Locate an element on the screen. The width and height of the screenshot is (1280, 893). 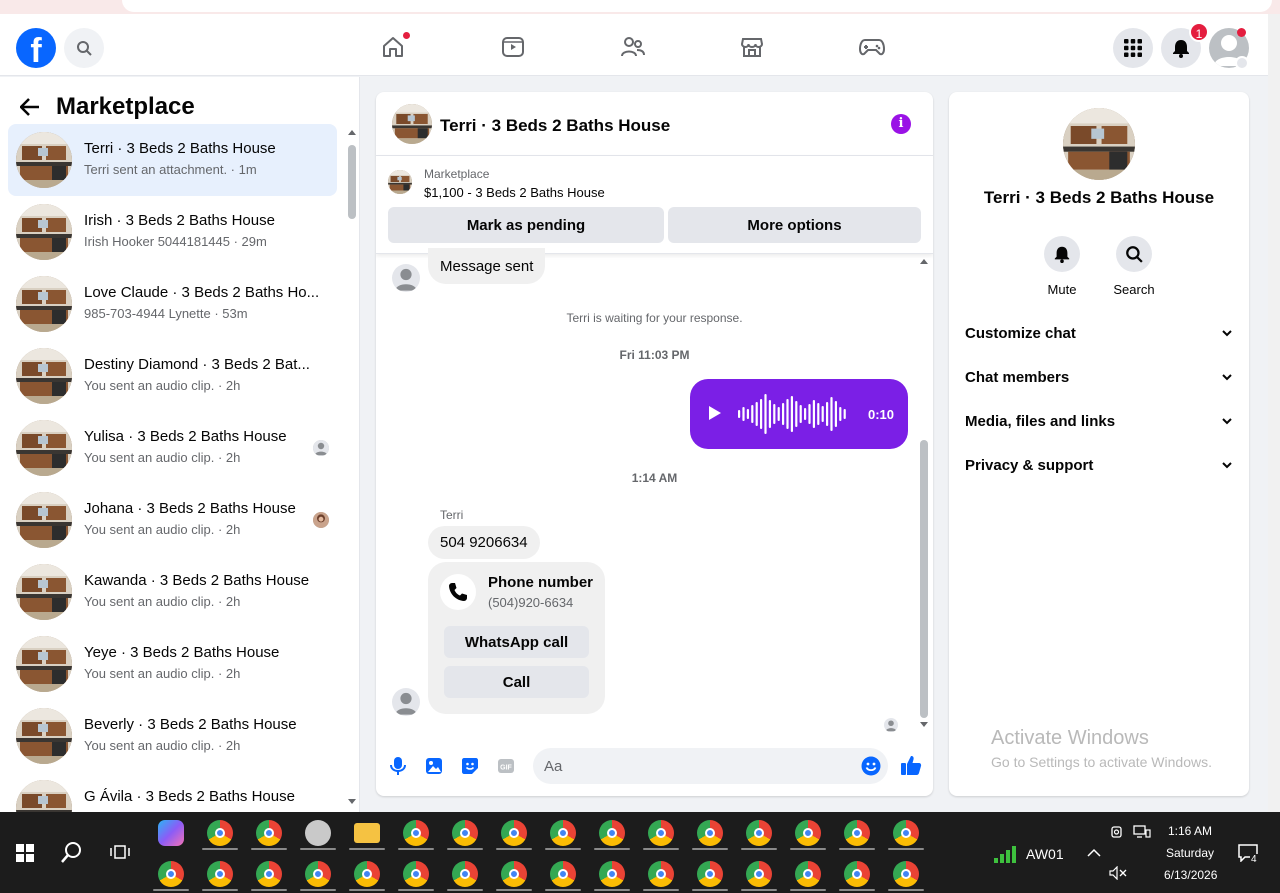
task-view-icon is located at coordinates (120, 852).